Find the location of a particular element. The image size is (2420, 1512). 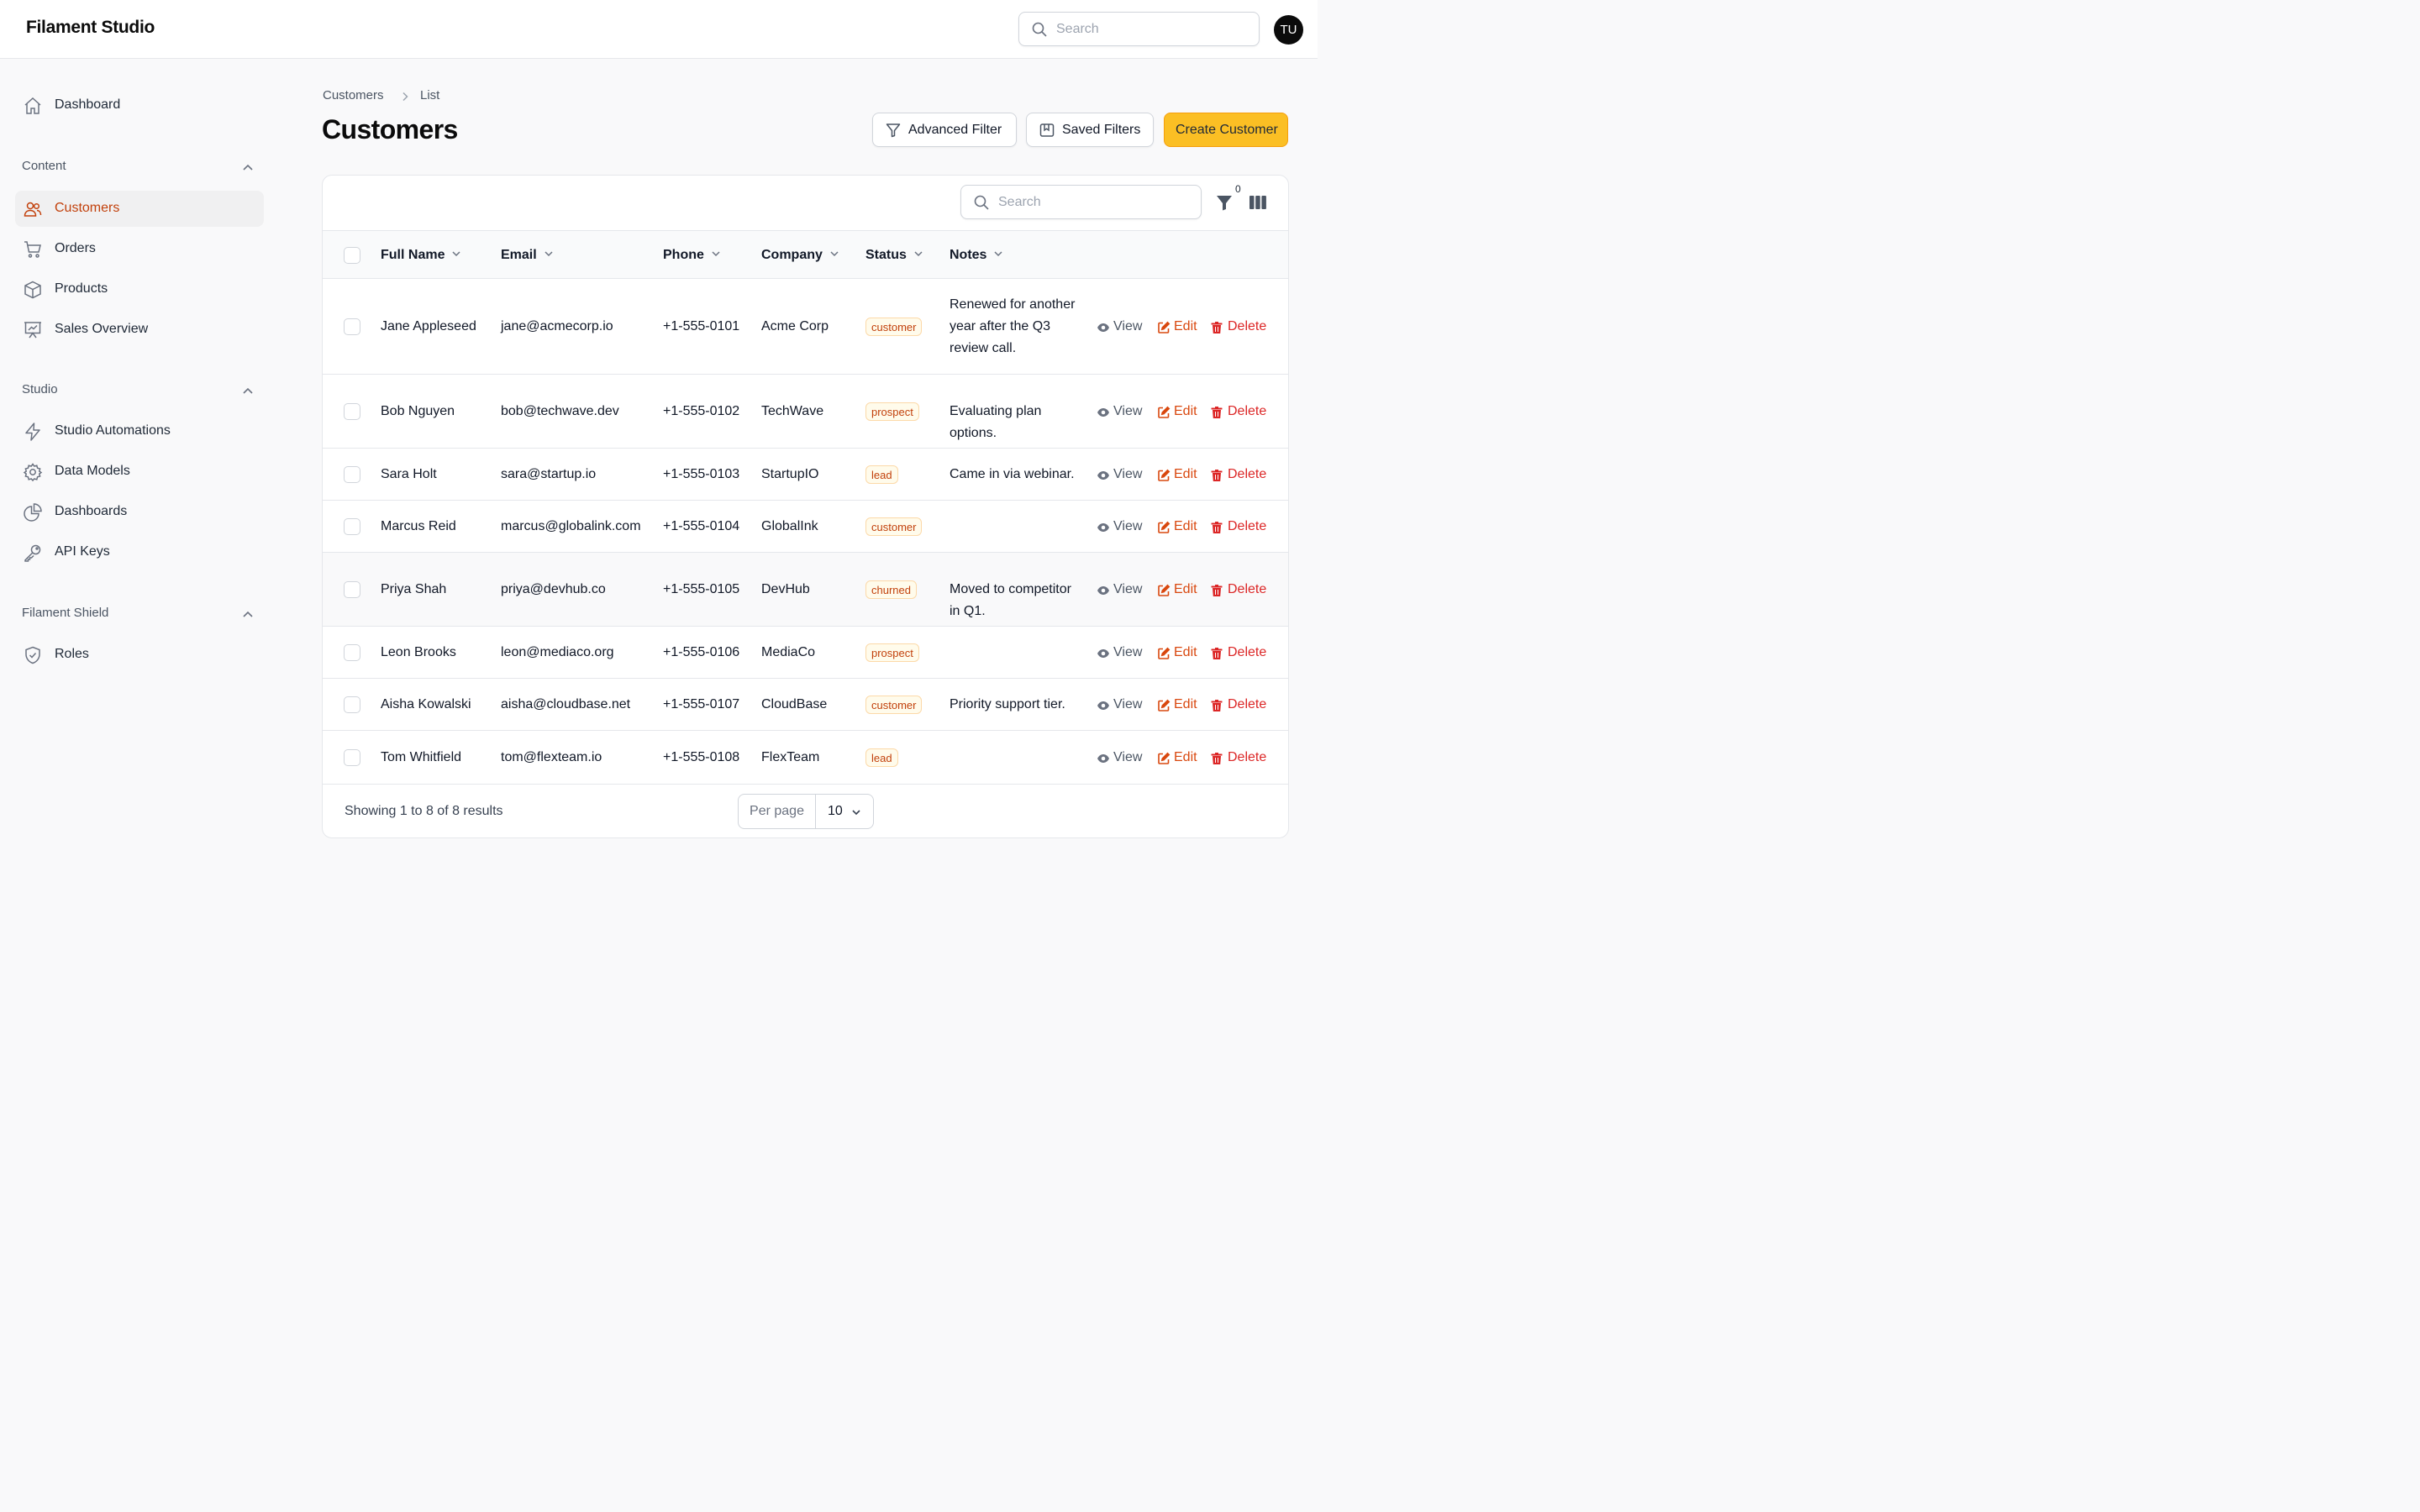

global-search-input is located at coordinates (1152, 29).